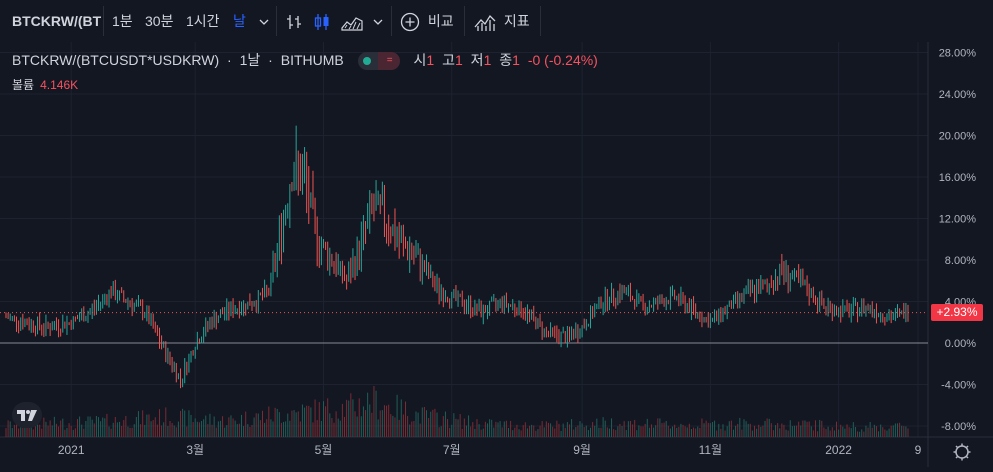 The width and height of the screenshot is (993, 472). Describe the element at coordinates (122, 21) in the screenshot. I see `interval-1m: 1분` at that location.